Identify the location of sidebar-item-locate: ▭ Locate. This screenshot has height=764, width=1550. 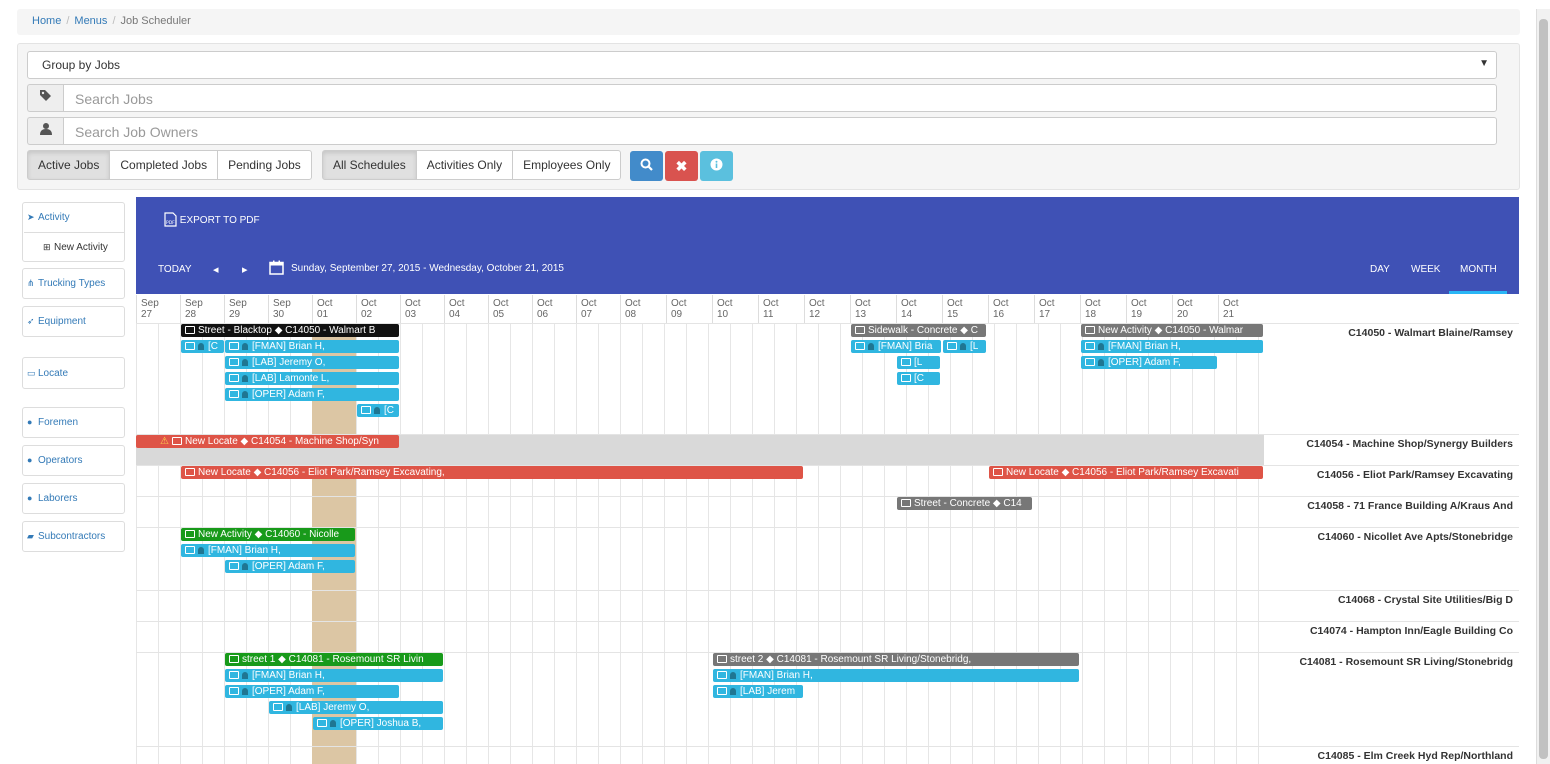
(73, 373).